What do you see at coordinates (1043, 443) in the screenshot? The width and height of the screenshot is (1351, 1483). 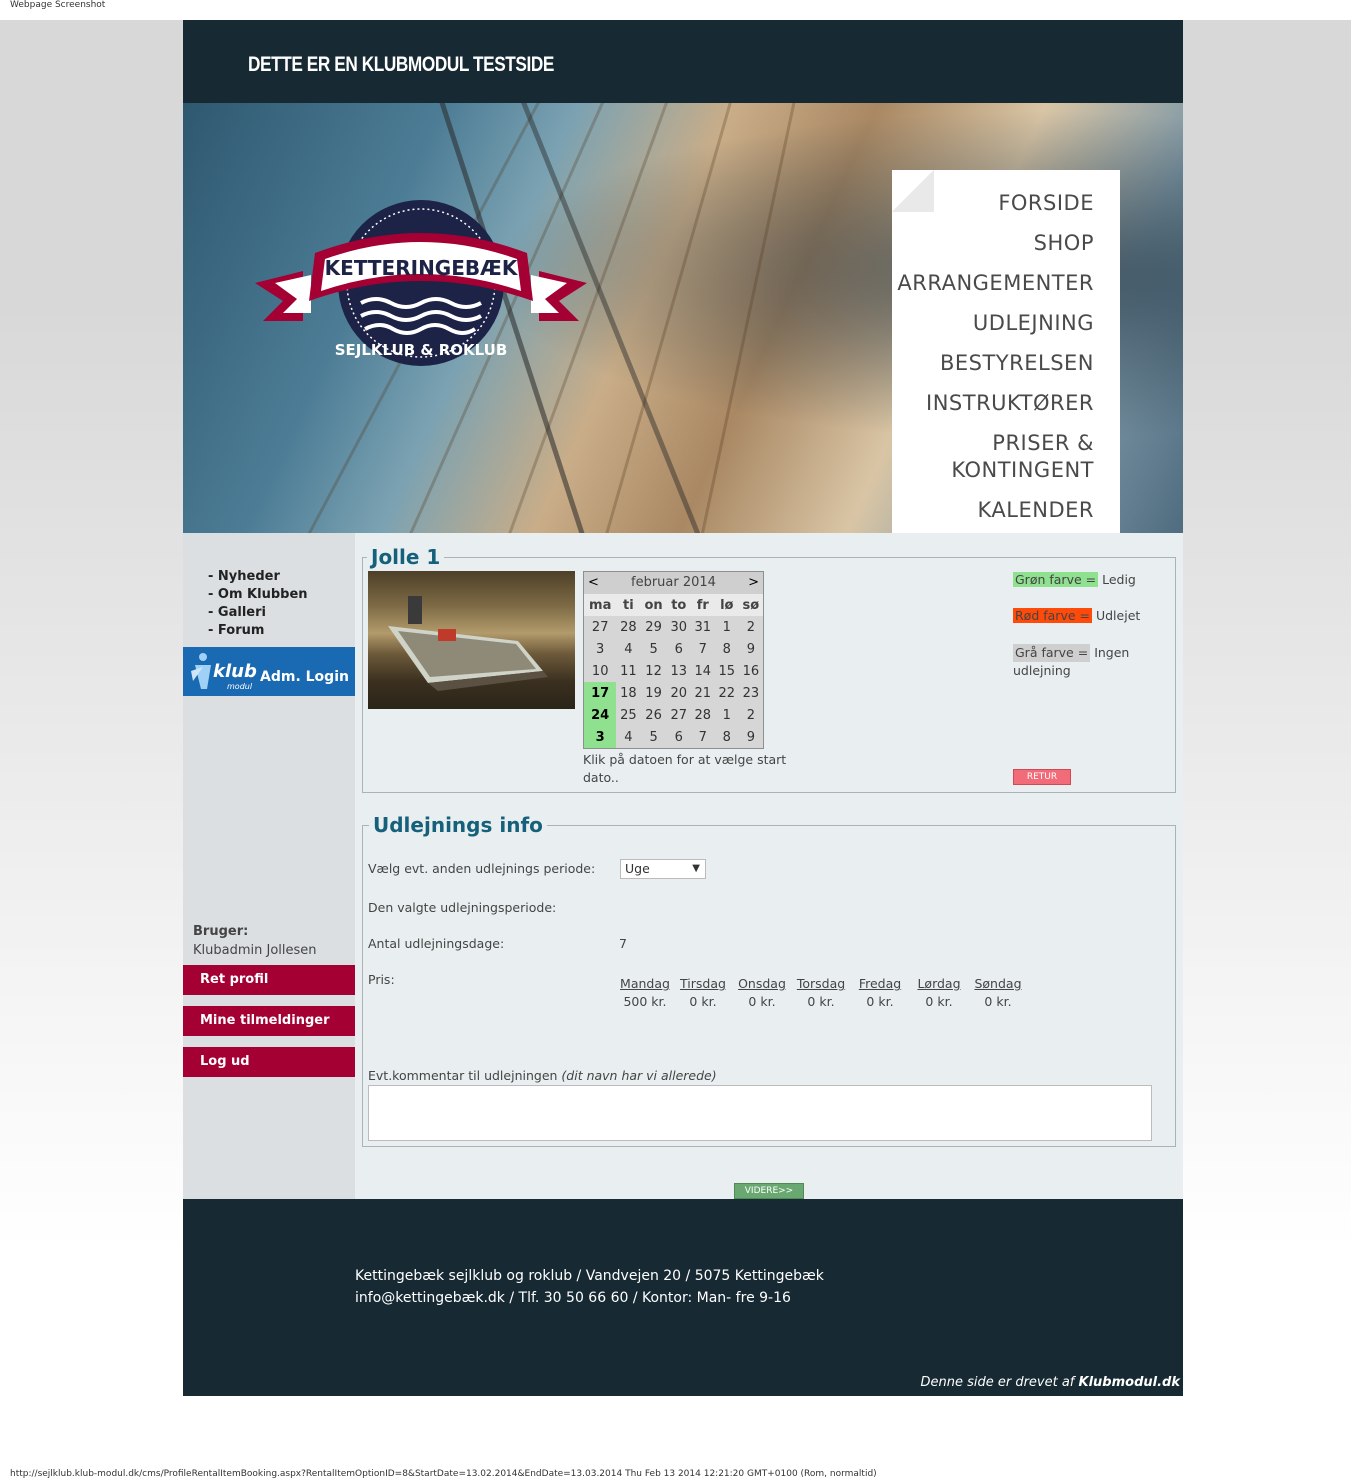 I see `nav-priser: PRISER &` at bounding box center [1043, 443].